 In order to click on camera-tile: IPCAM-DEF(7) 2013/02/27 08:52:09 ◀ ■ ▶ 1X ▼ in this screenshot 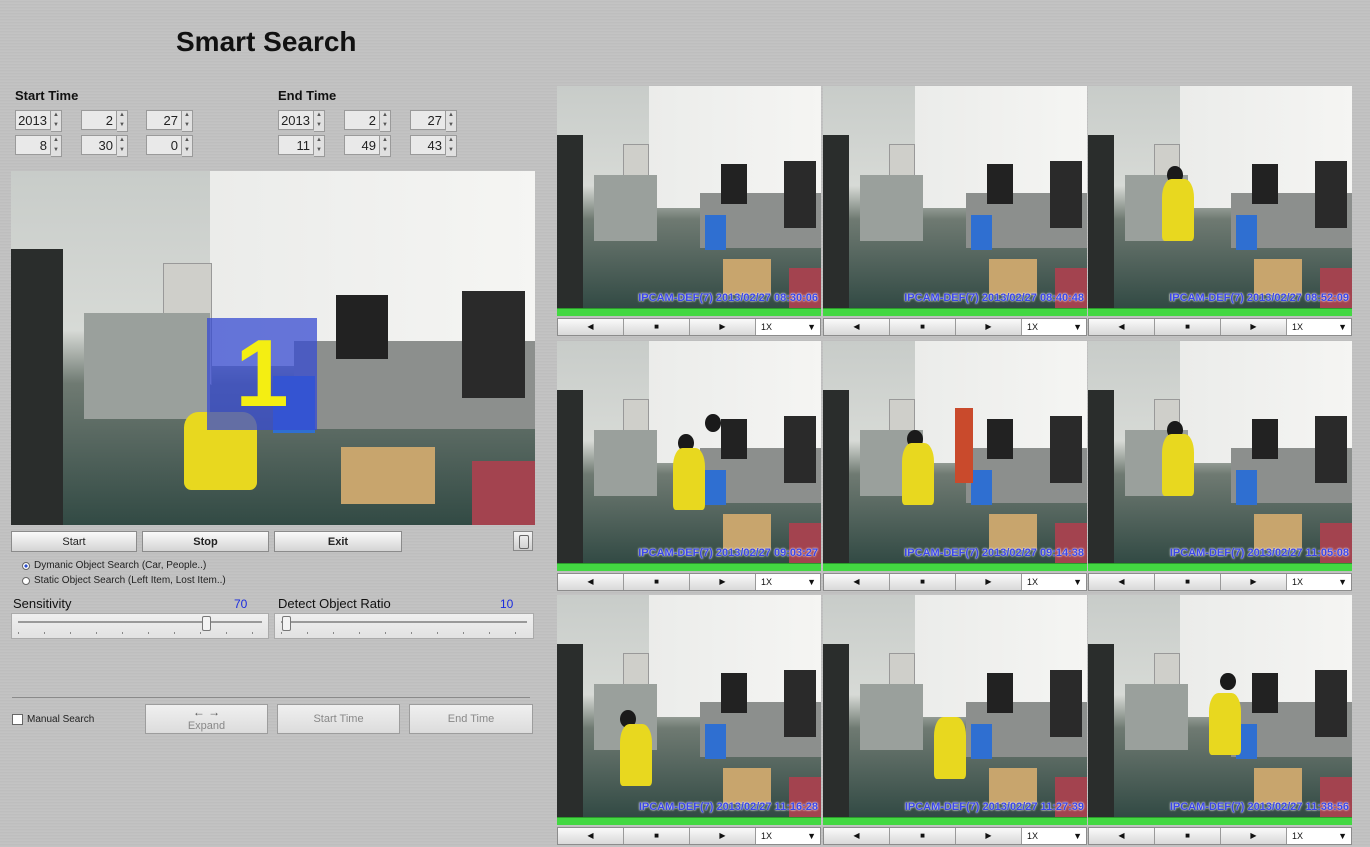, I will do `click(1220, 212)`.